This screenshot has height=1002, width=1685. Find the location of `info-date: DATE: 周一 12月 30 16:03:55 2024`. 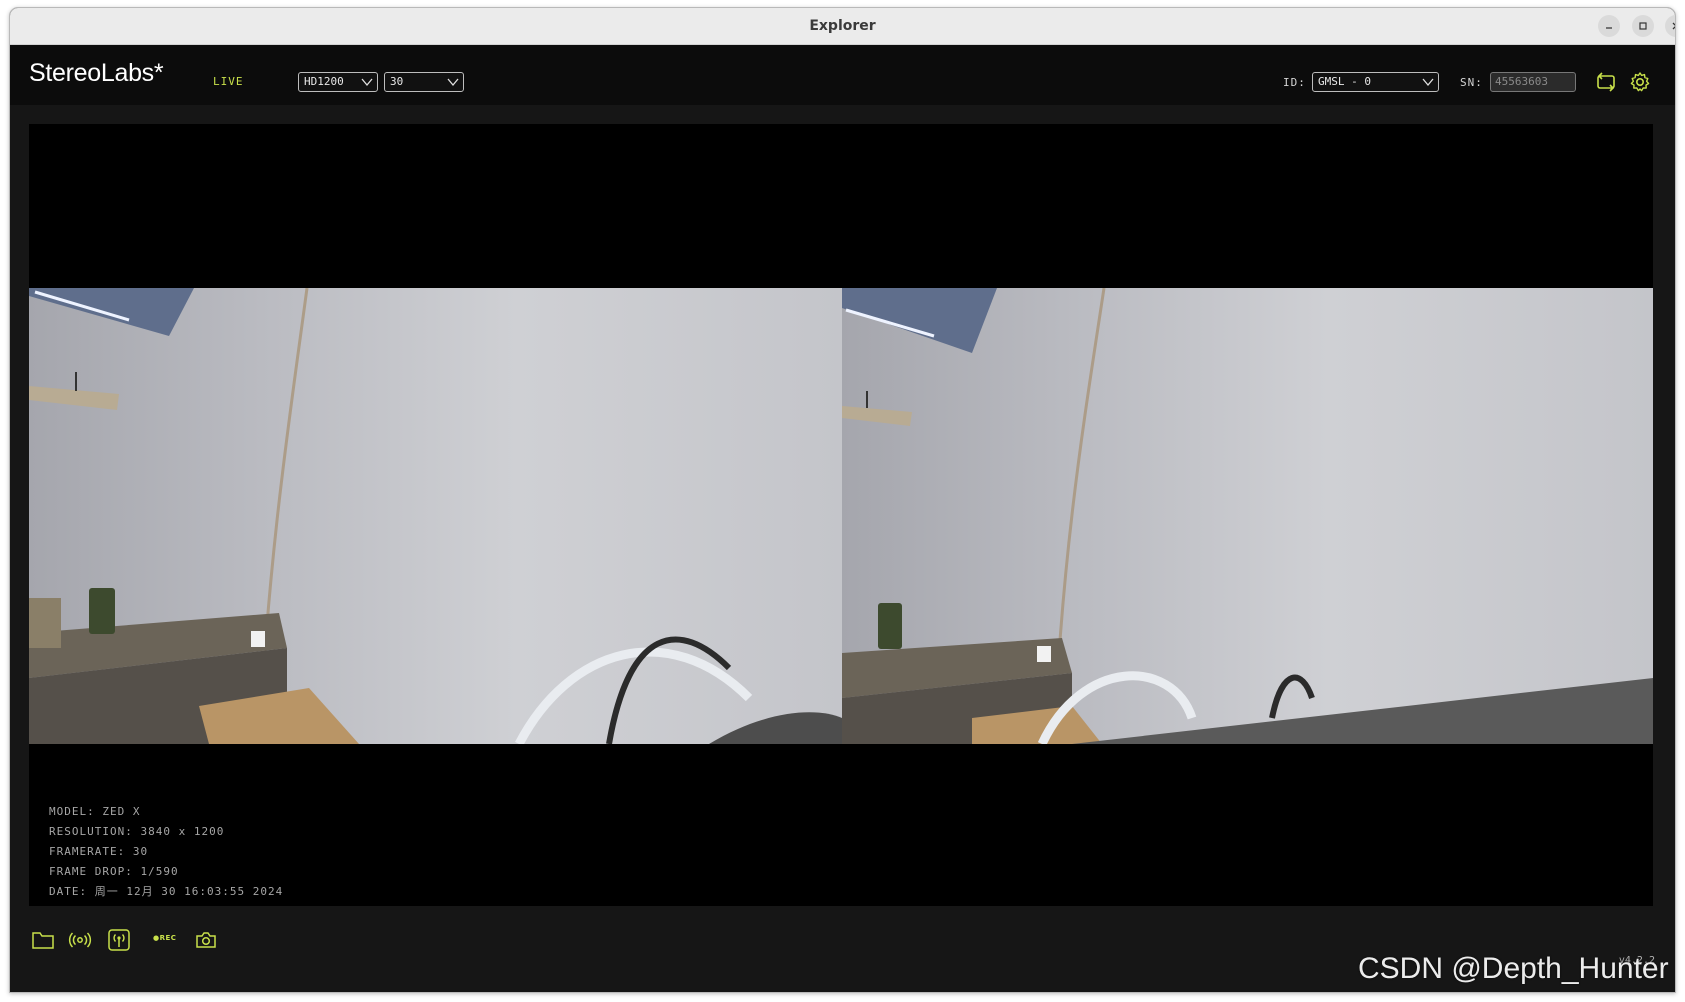

info-date: DATE: 周一 12月 30 16:03:55 2024 is located at coordinates (166, 891).